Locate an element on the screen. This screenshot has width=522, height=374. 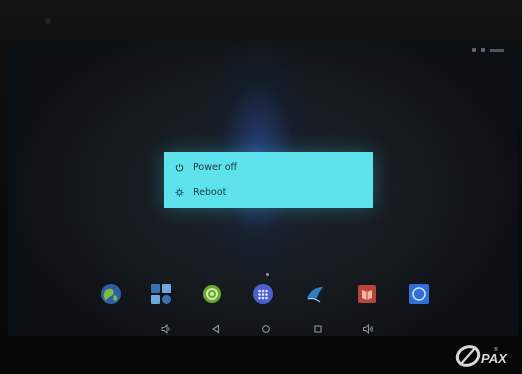
status-clock is located at coordinates (497, 50).